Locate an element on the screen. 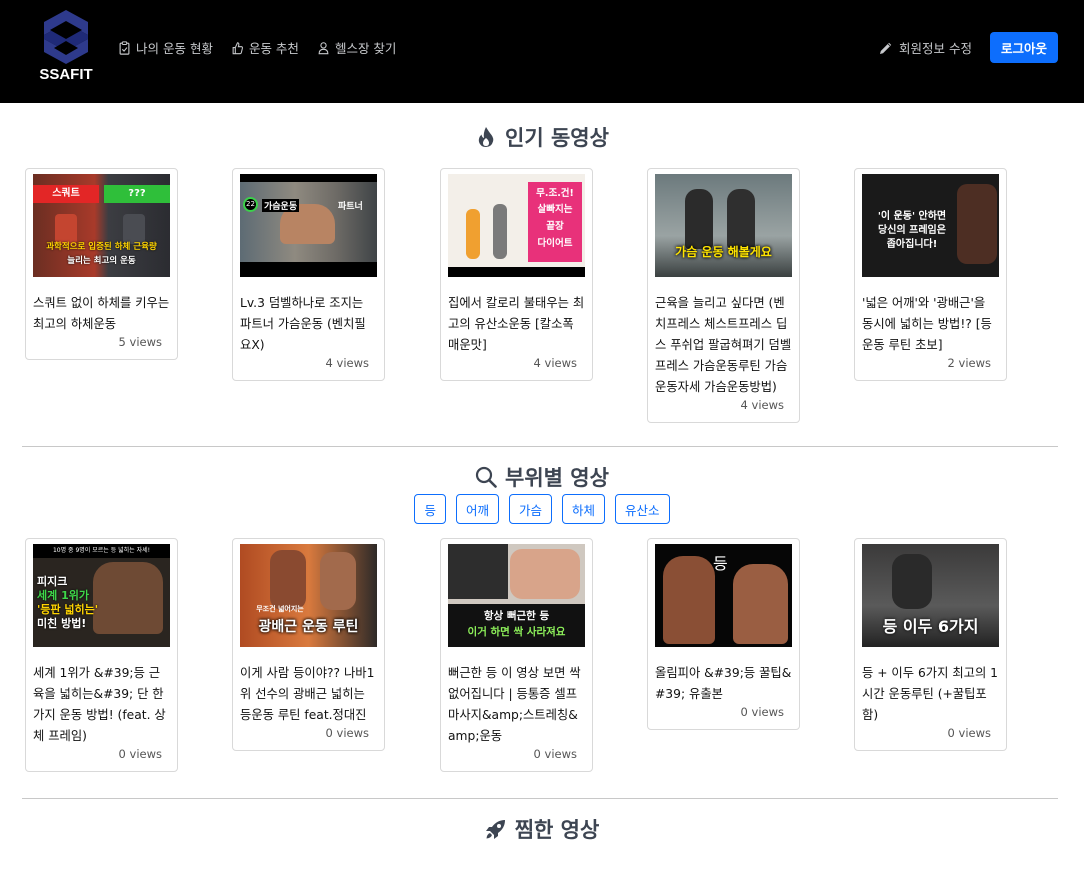 The height and width of the screenshot is (895, 1084). video-thumbnail: 스쿼트 ??? 과학적으로 입증된 하체 근육량 늘리는 최고의 운동 is located at coordinates (101, 225).